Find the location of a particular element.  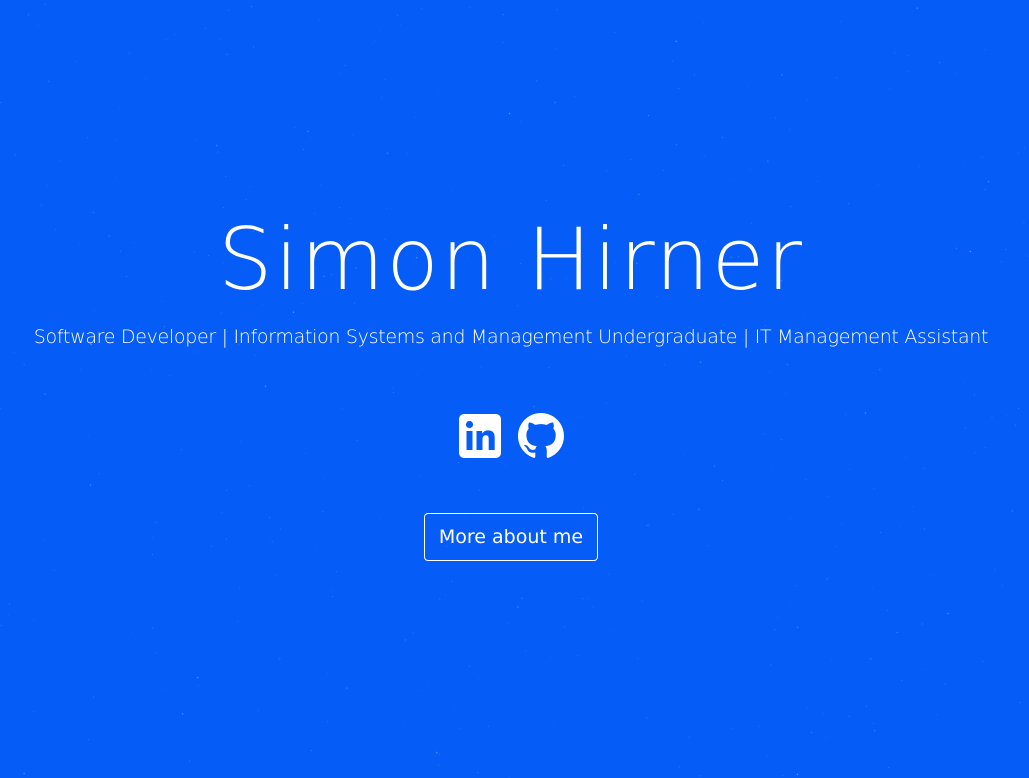

linkedin-icon is located at coordinates (480, 436).